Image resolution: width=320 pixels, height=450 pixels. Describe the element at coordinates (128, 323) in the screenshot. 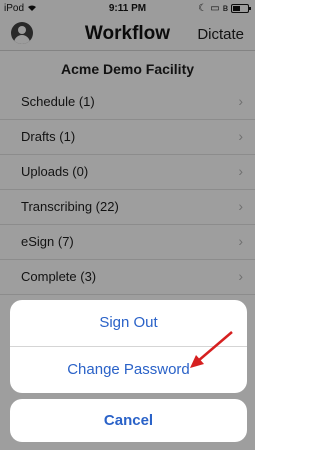

I see `sign-out-button: Sign Out` at that location.